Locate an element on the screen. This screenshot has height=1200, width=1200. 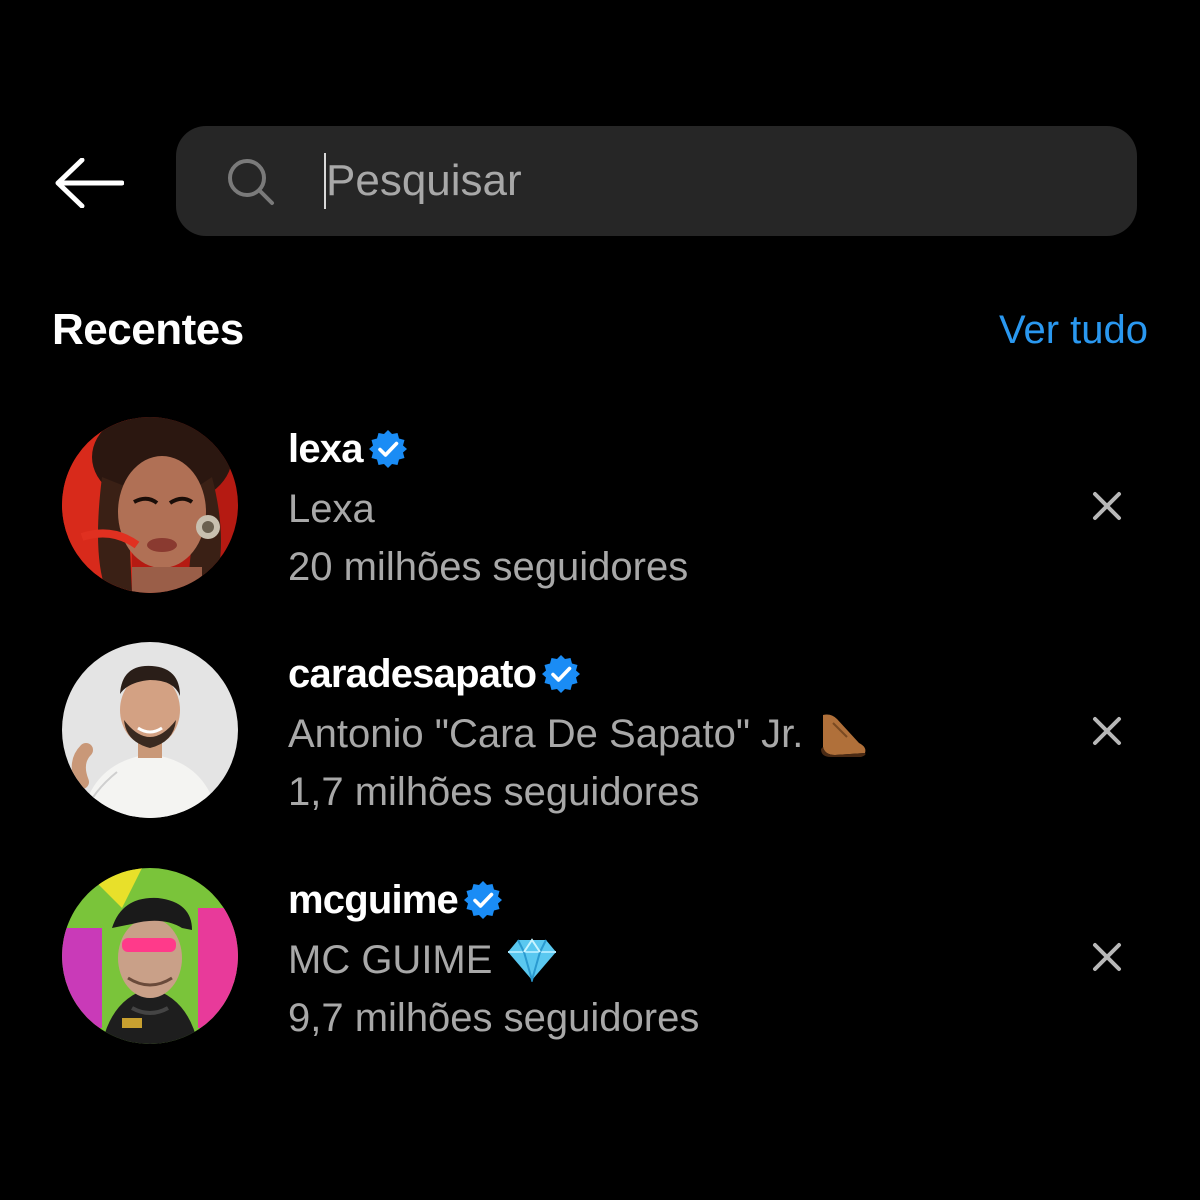
recent-section-title: Recentes is located at coordinates (148, 329).